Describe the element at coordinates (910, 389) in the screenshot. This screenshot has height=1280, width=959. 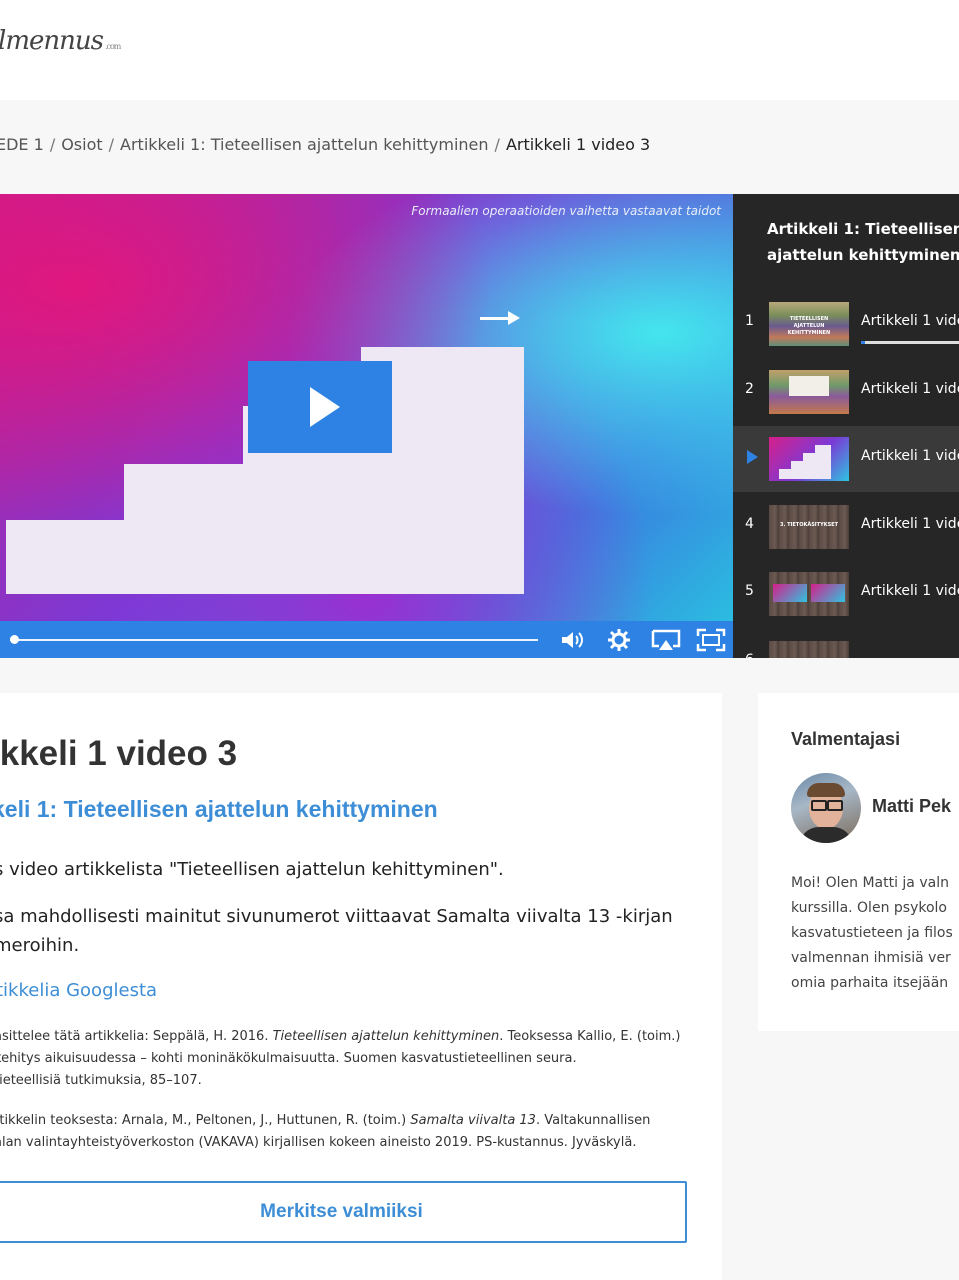
I see `playlist-item-label: Artikkeli 1 video 2` at that location.